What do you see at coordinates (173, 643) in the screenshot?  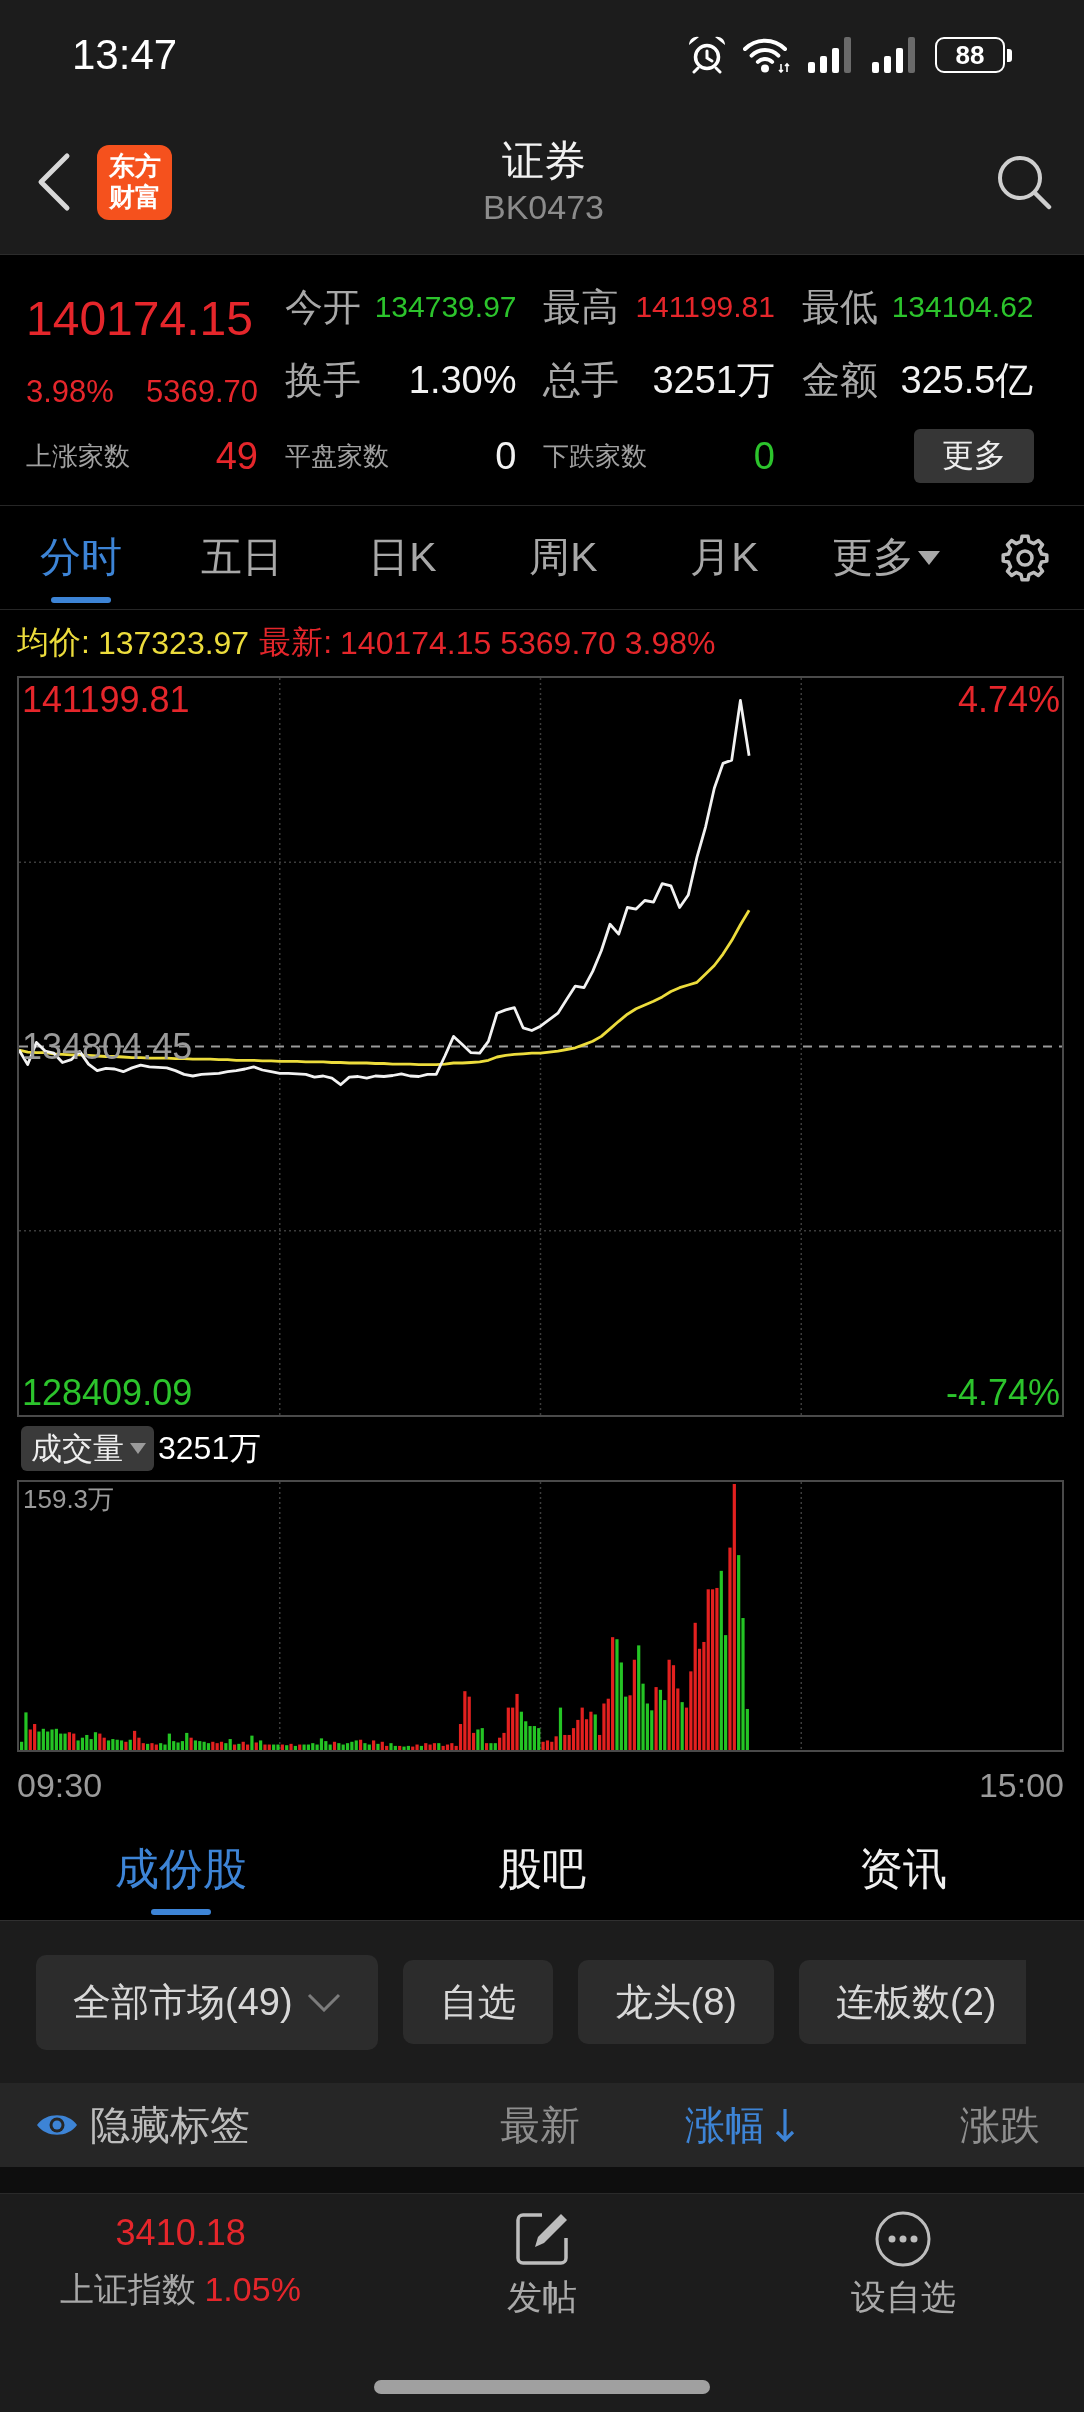 I see `readout-value: 137323.97` at bounding box center [173, 643].